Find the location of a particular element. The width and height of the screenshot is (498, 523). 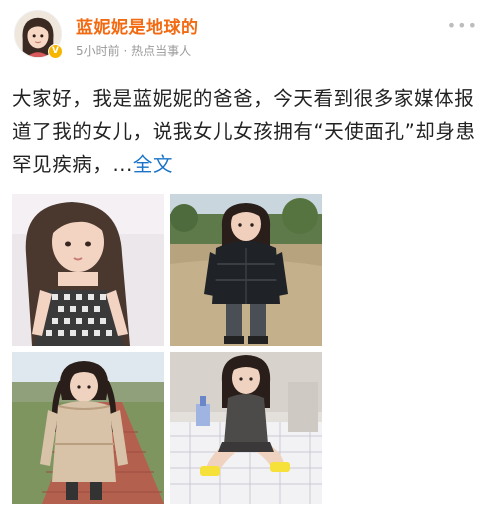

ellipsis-icon: ••• is located at coordinates (462, 25).